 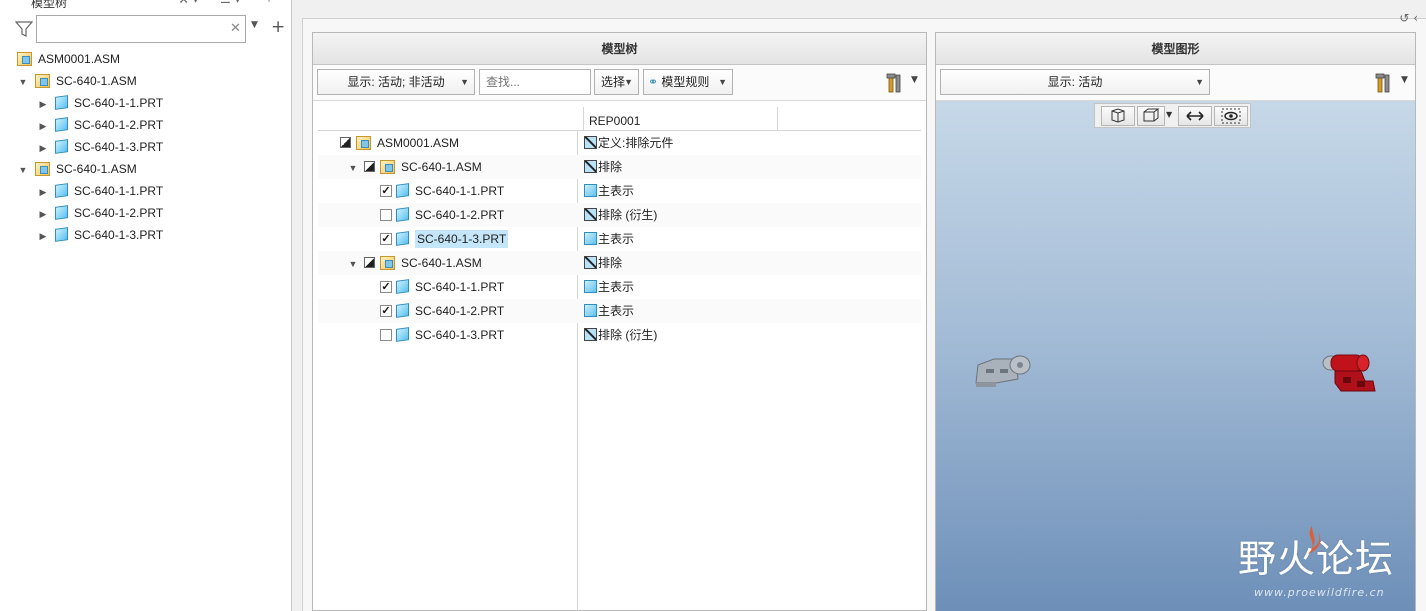 What do you see at coordinates (399, 143) in the screenshot?
I see `row-name-cell: ASM0001.ASM` at bounding box center [399, 143].